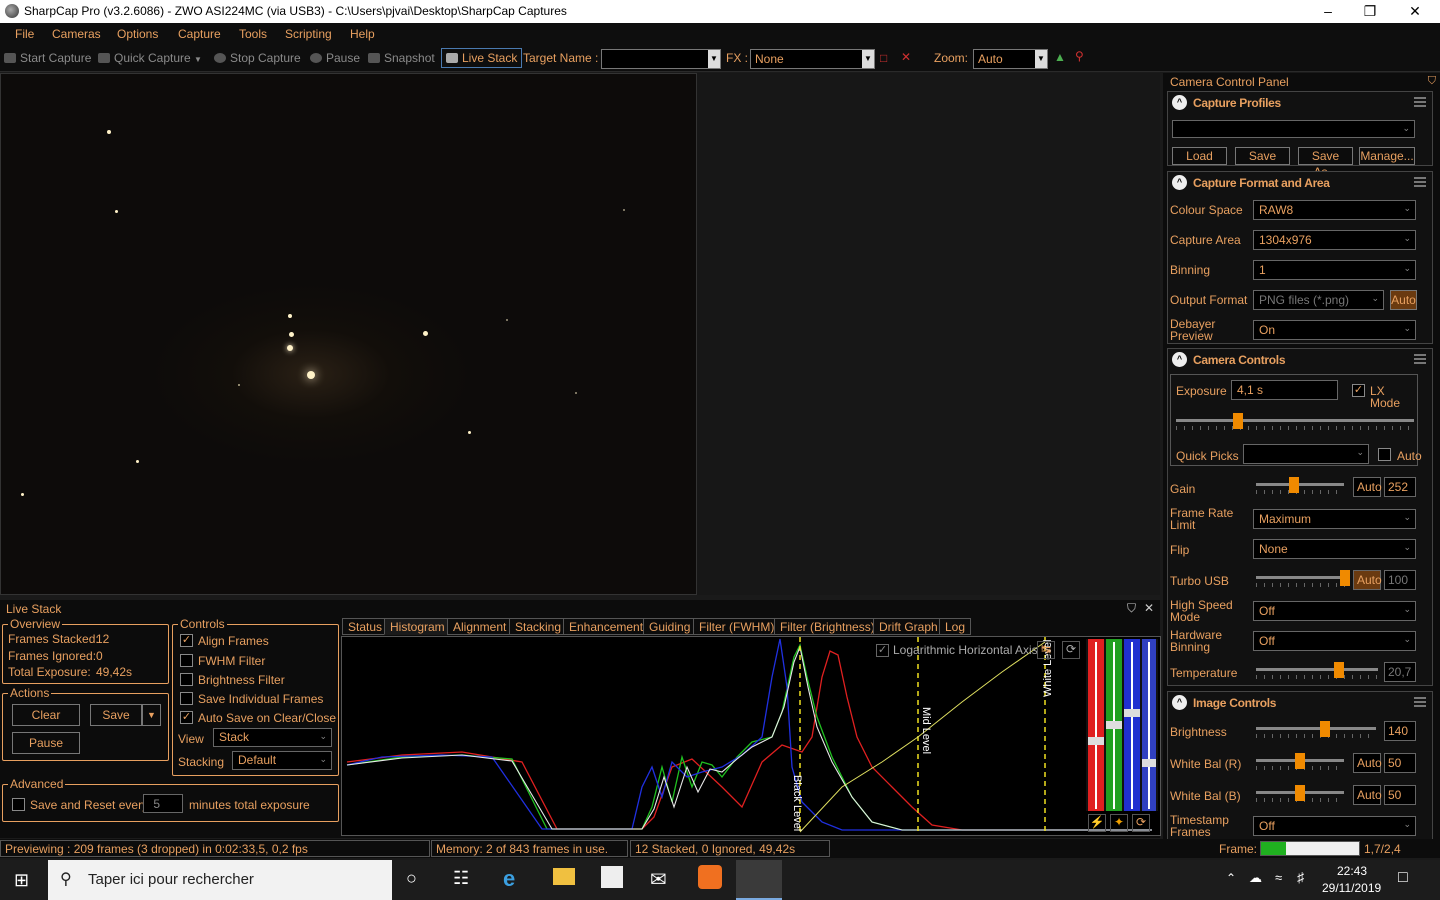  I want to click on capture-area-select: 1304x976 ⌄, so click(1334, 240).